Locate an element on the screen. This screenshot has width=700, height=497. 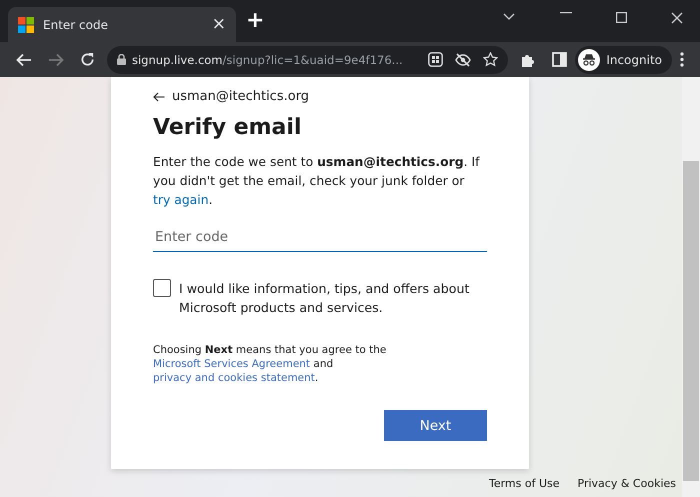
new-tab-button: + is located at coordinates (255, 21).